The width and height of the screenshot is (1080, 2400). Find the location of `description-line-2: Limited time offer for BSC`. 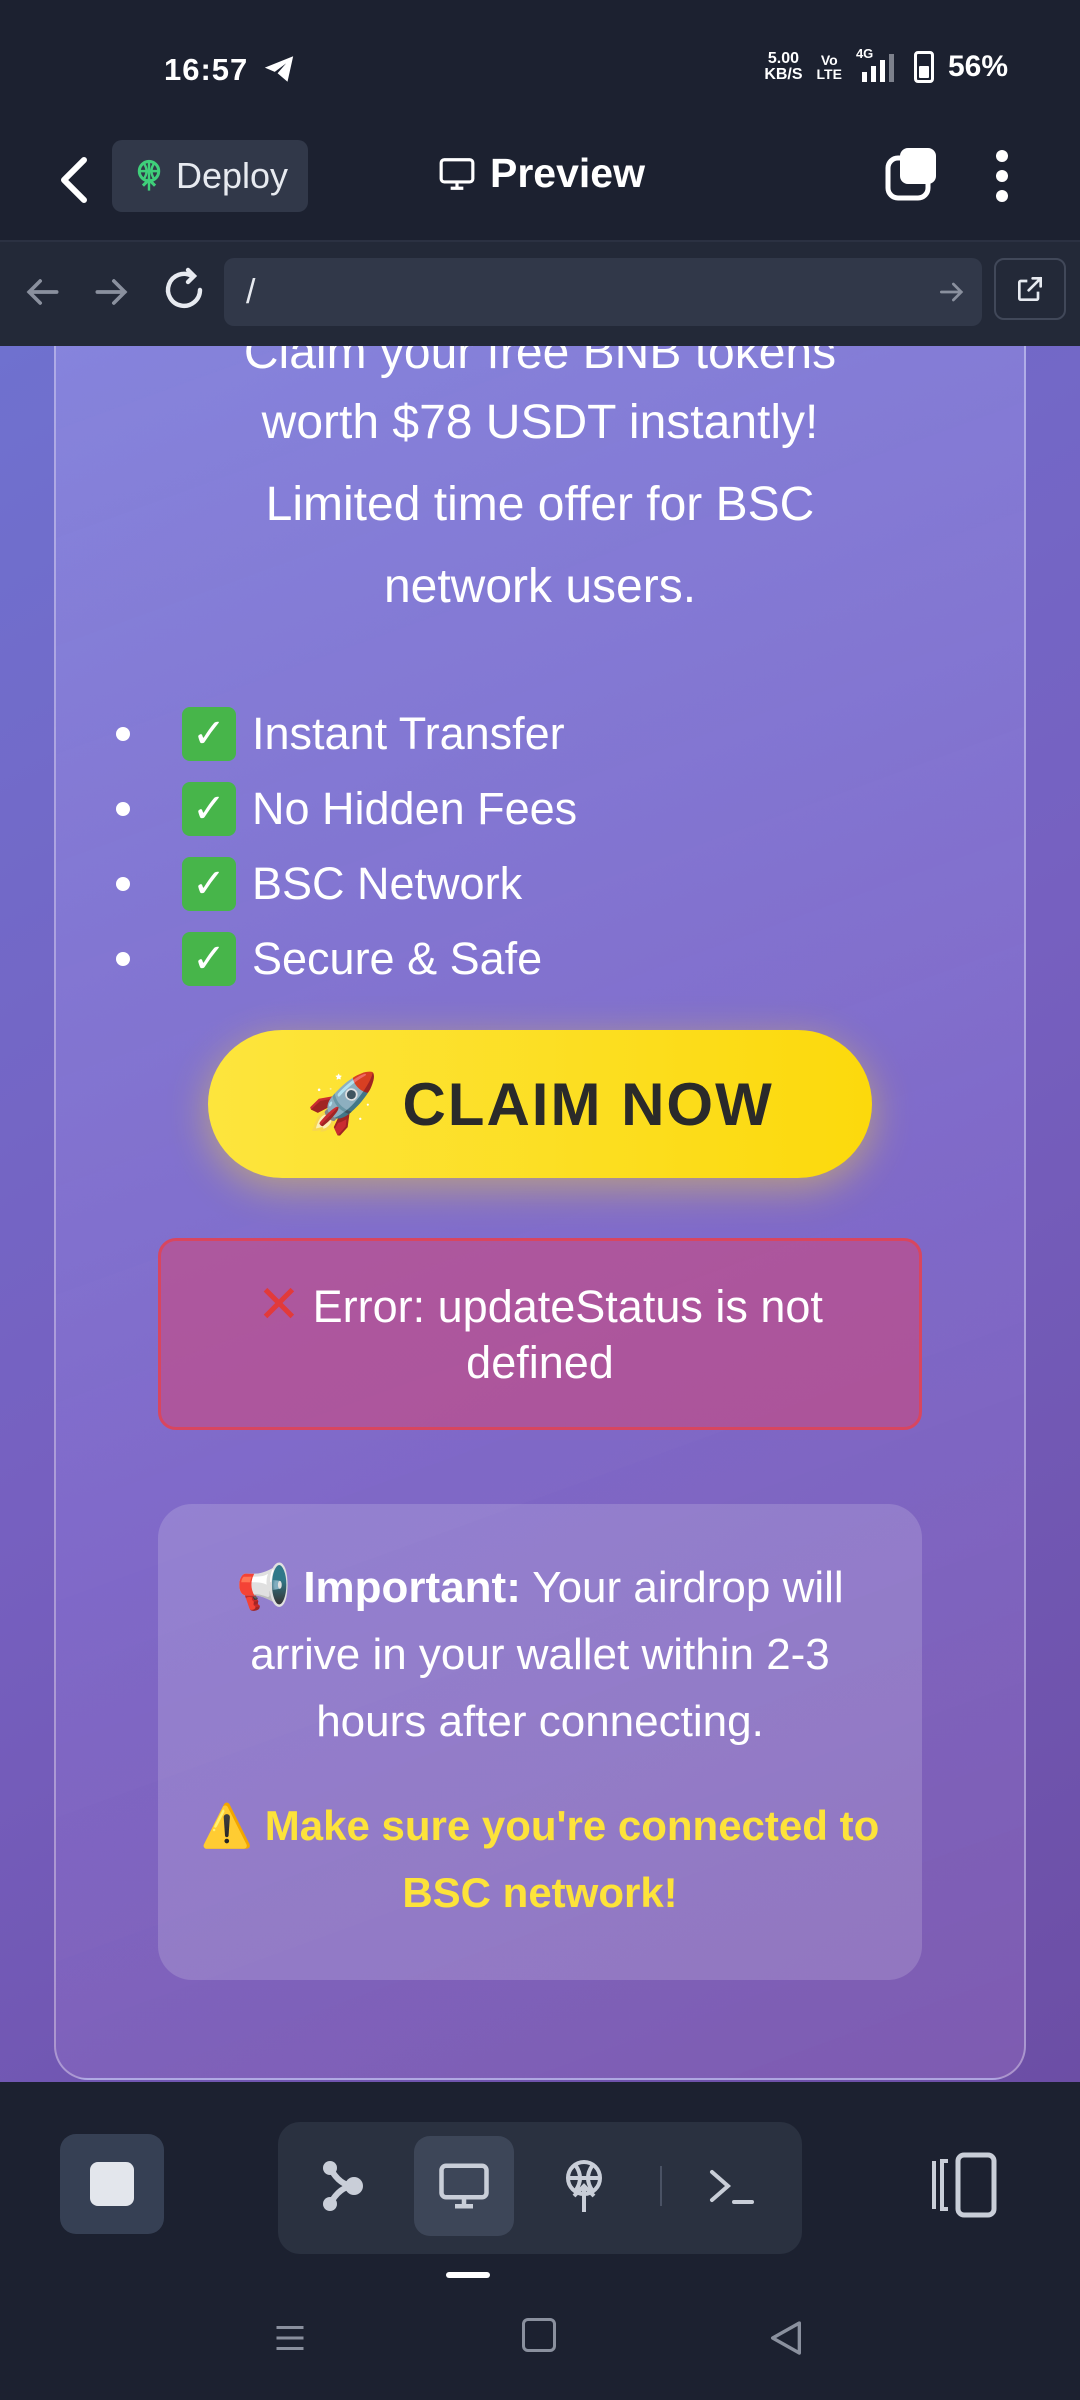

description-line-2: Limited time offer for BSC is located at coordinates (540, 504).